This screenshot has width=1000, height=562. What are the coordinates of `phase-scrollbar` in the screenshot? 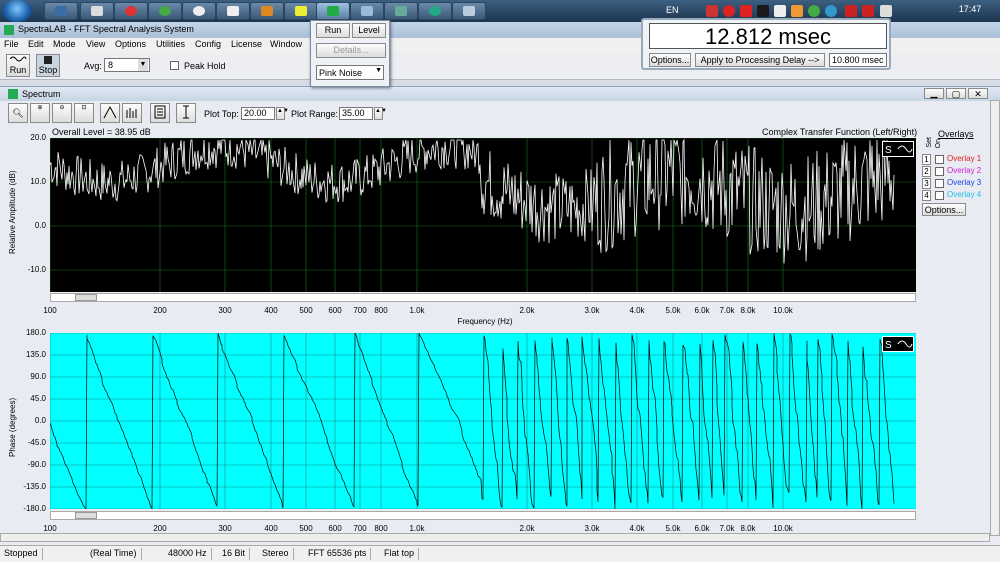 It's located at (483, 515).